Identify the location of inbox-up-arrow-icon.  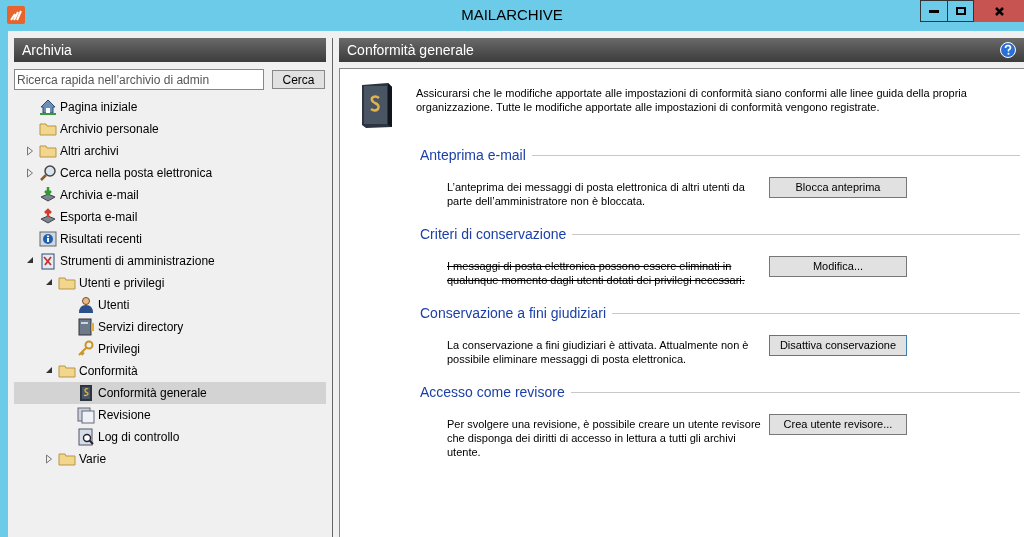
(48, 217).